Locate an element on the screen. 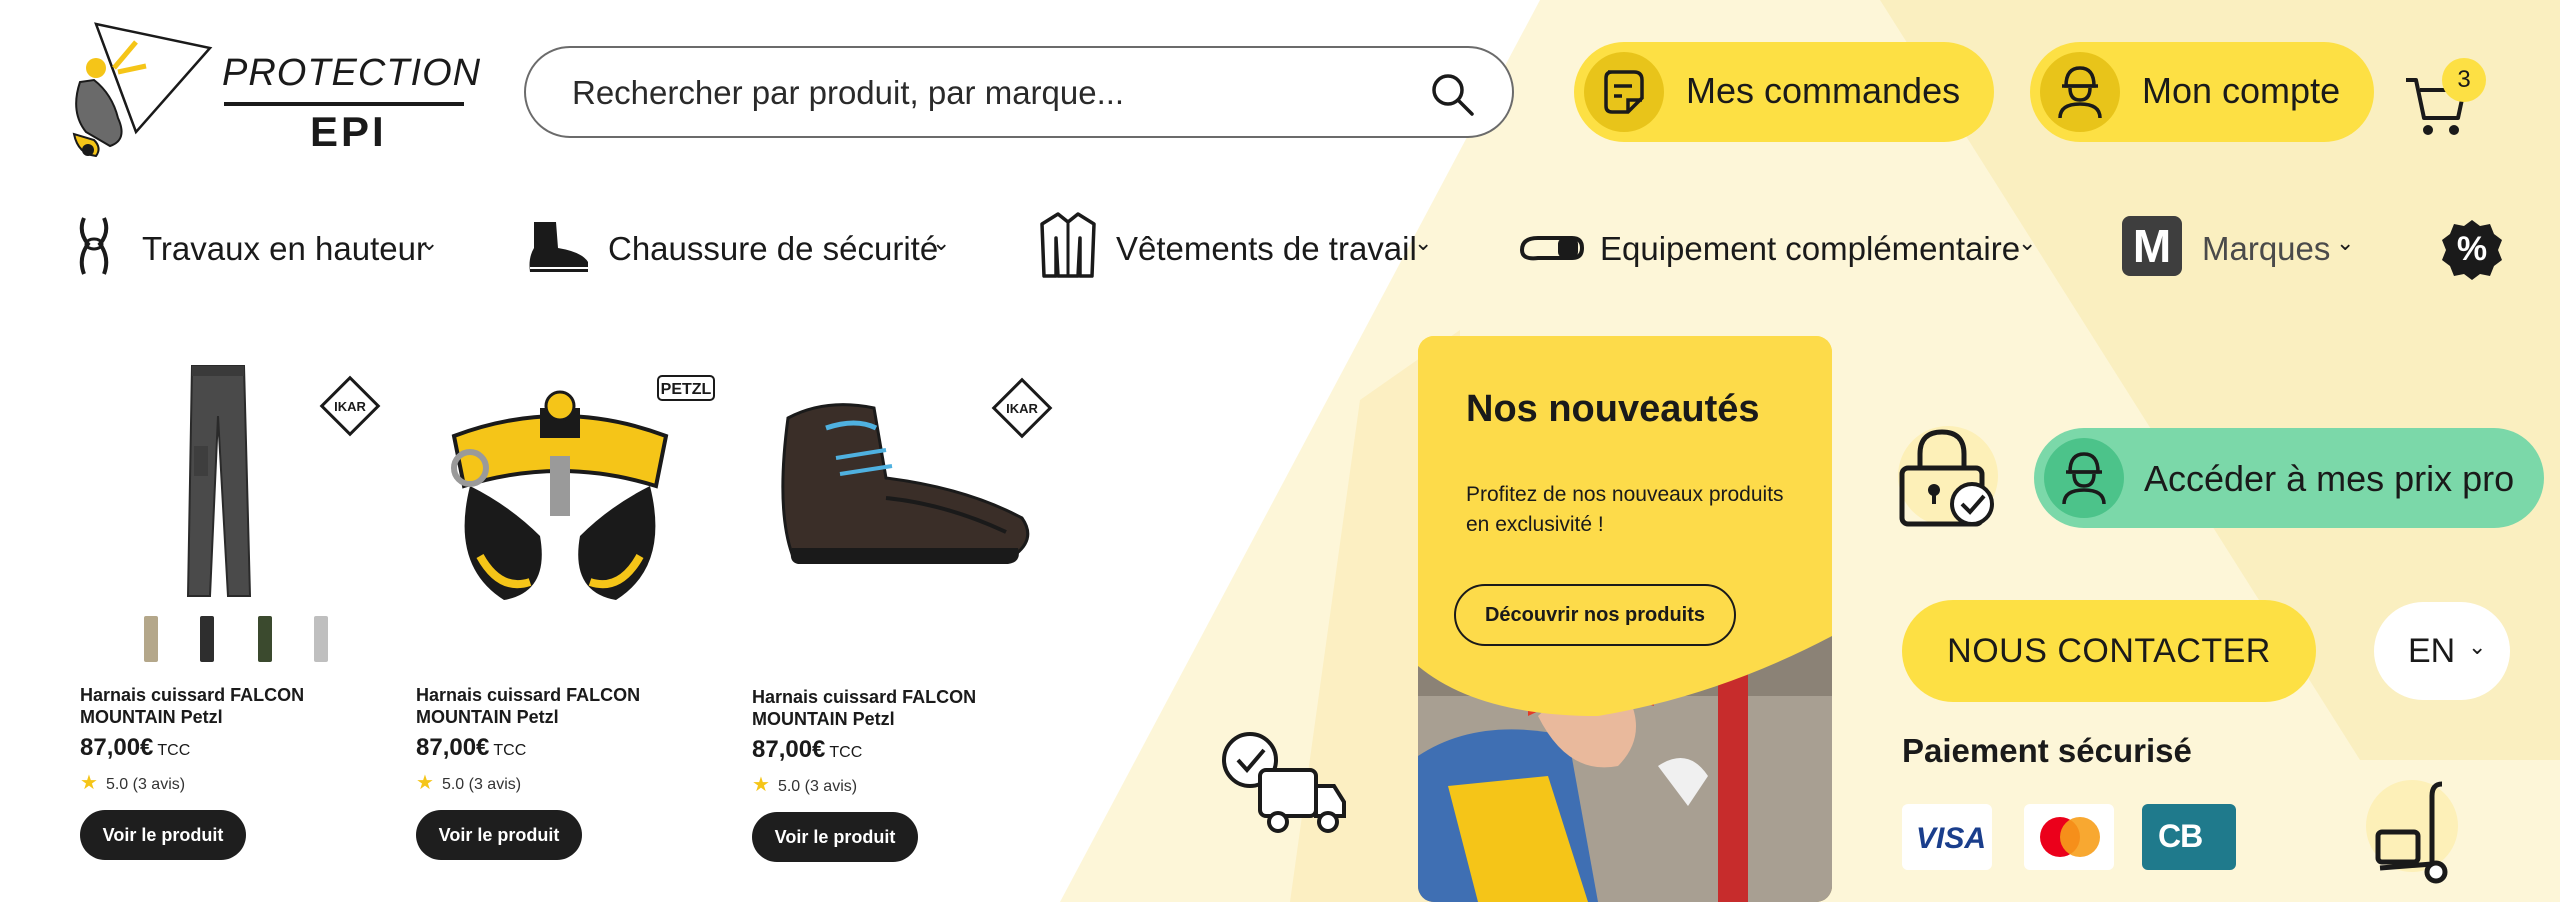  nav-travaux-en-hauteur: Travaux en hauteur ⌄ is located at coordinates (261, 247).